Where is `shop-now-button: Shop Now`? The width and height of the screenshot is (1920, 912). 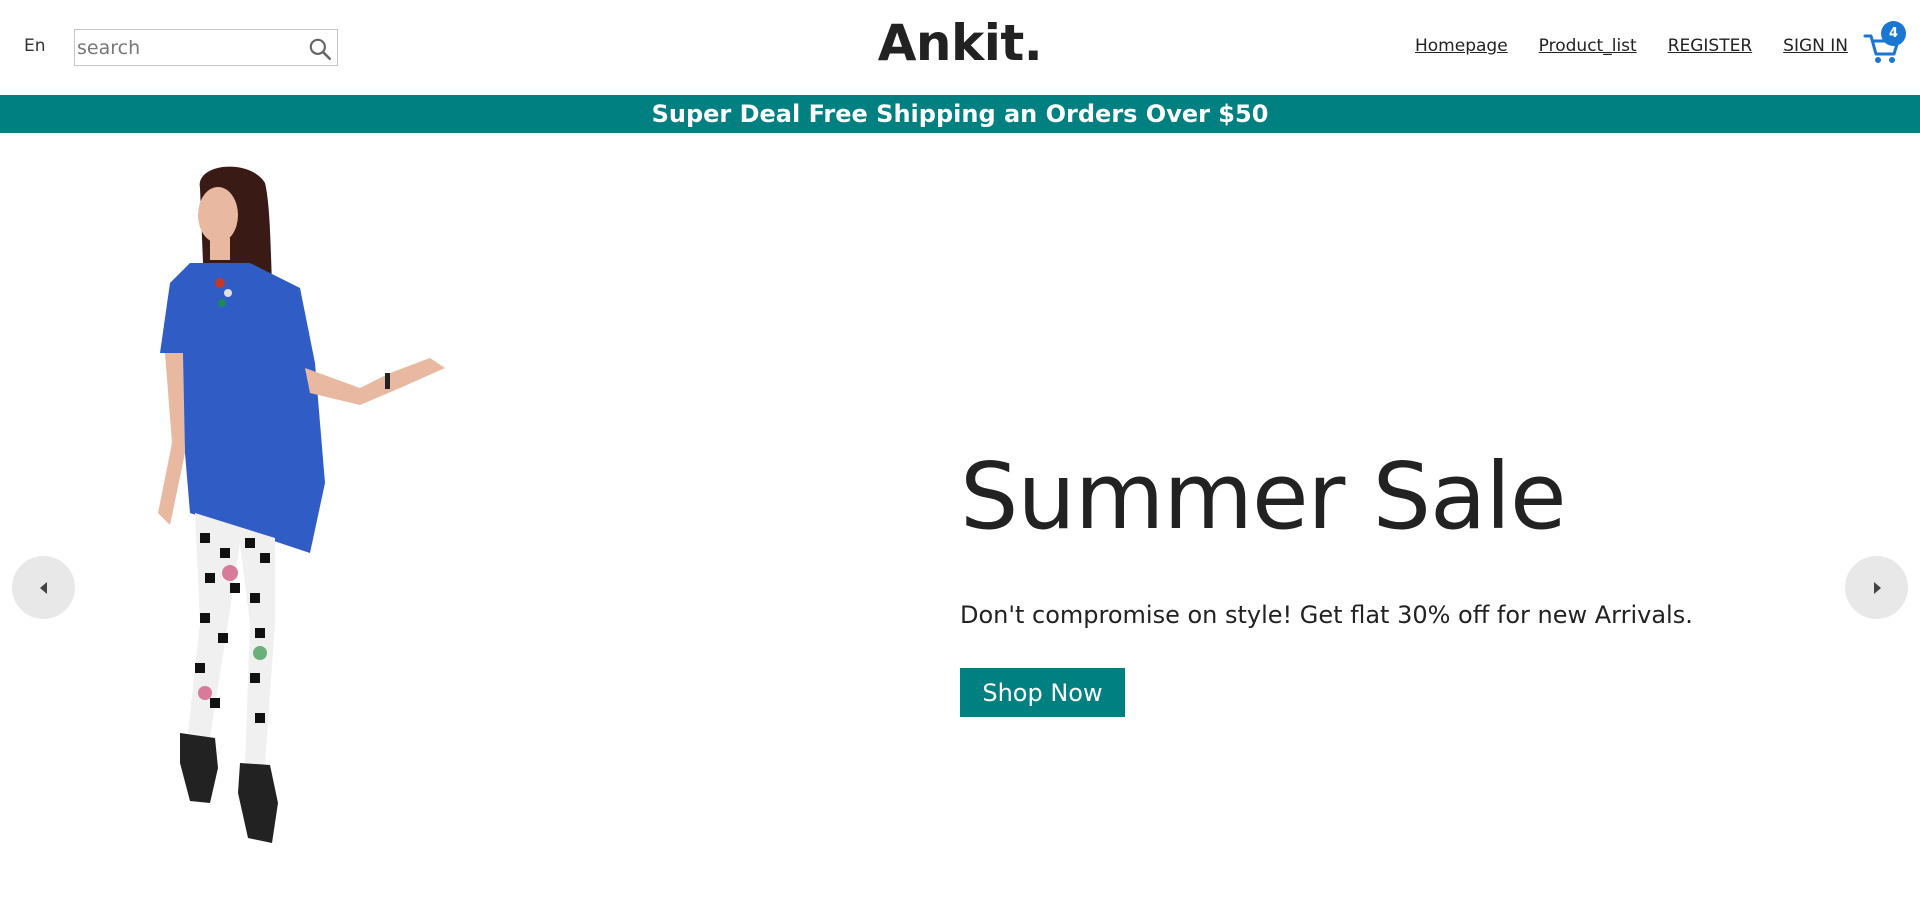 shop-now-button: Shop Now is located at coordinates (1042, 692).